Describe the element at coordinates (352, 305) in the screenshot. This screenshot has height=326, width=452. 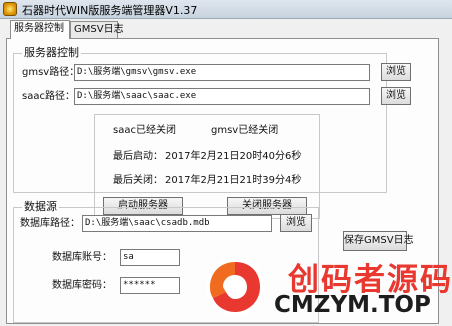
I see `watermark-english-text: CMZYM.TOP` at that location.